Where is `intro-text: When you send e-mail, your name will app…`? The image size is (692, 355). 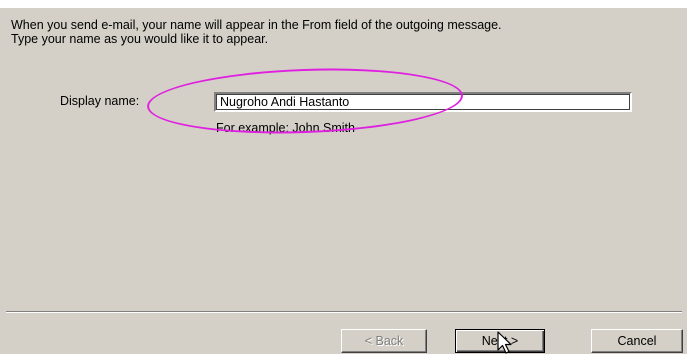 intro-text: When you send e-mail, your name will app… is located at coordinates (256, 32).